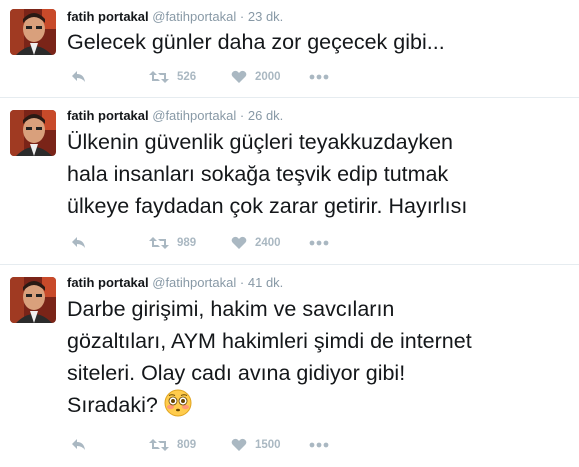 This screenshot has height=467, width=579. What do you see at coordinates (217, 445) in the screenshot?
I see `tweet-actions: 809 1500` at bounding box center [217, 445].